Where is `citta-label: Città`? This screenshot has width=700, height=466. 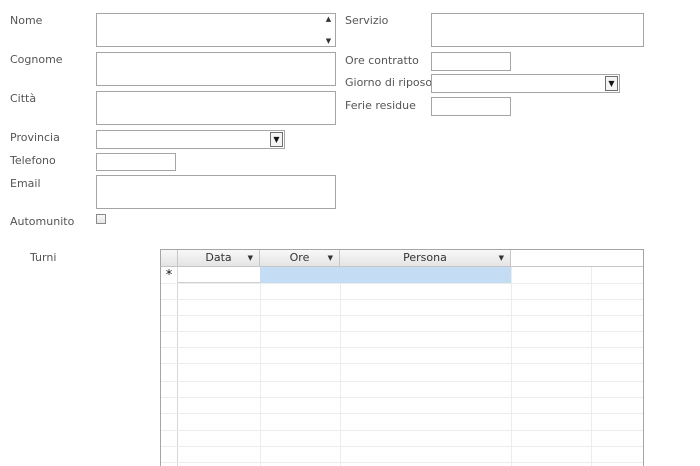 citta-label: Città is located at coordinates (23, 98).